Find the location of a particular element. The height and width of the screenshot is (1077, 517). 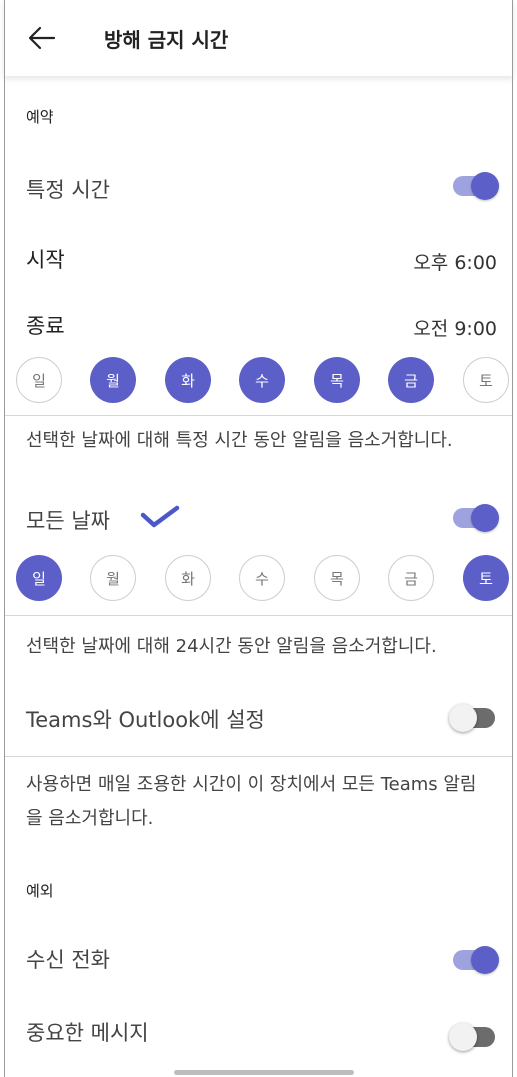

important-messages-toggle is located at coordinates (472, 1037).